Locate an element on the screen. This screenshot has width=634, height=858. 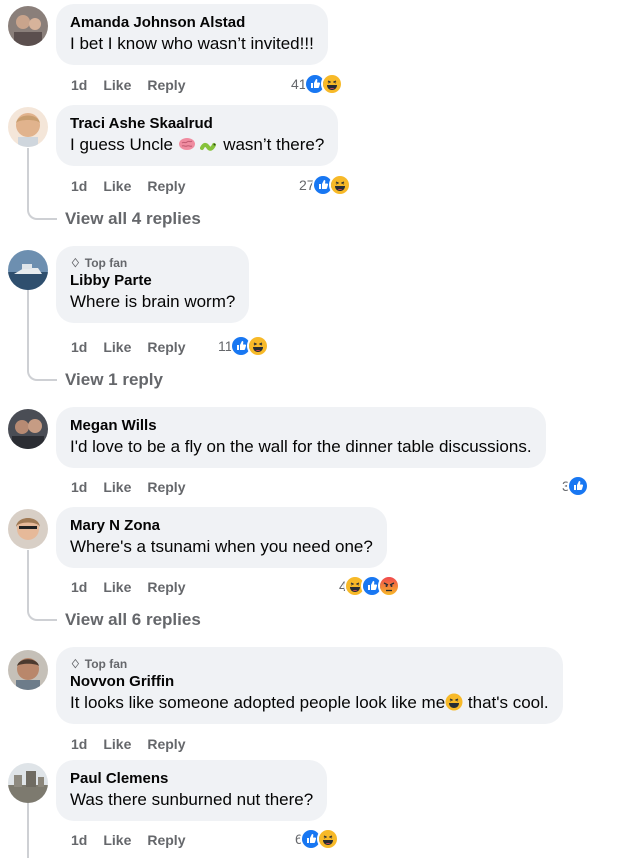
comment-author: Mary N Zona is located at coordinates (221, 526).